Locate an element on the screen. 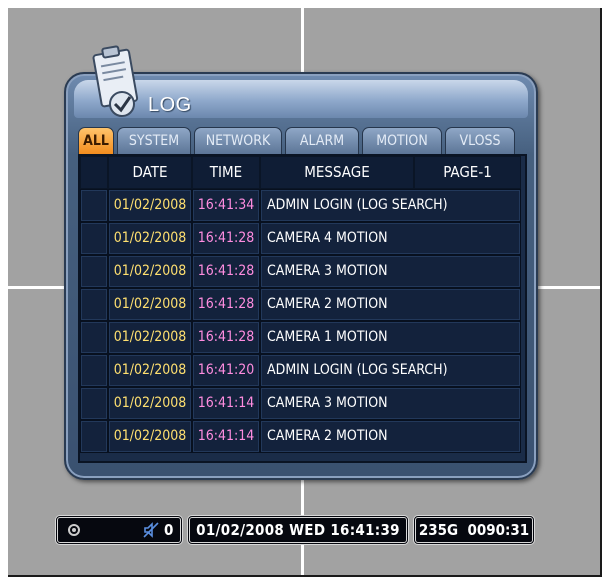 Image resolution: width=602 pixels, height=577 pixels. status-hdd-box: 235G 0090:31 is located at coordinates (474, 530).